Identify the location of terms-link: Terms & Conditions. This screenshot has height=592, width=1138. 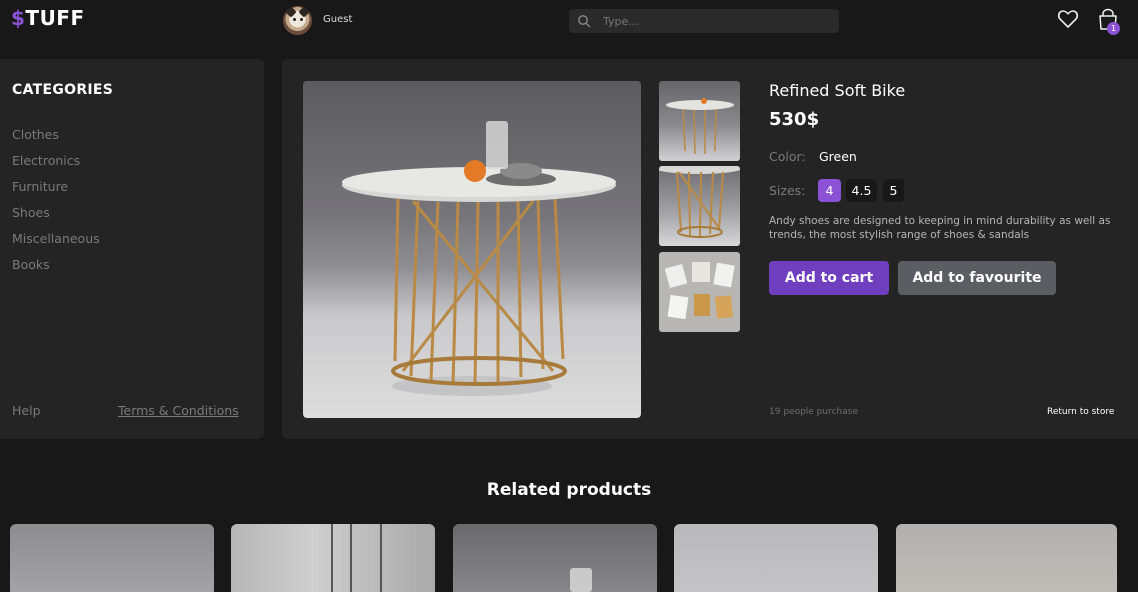
(178, 410).